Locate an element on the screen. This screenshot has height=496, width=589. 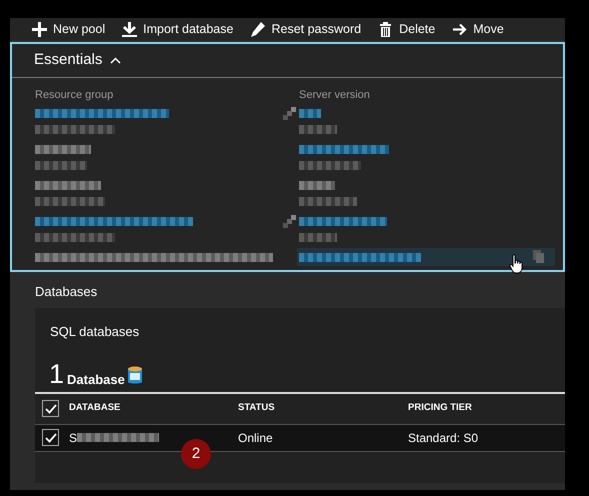
table-cell-text: S is located at coordinates (73, 438).